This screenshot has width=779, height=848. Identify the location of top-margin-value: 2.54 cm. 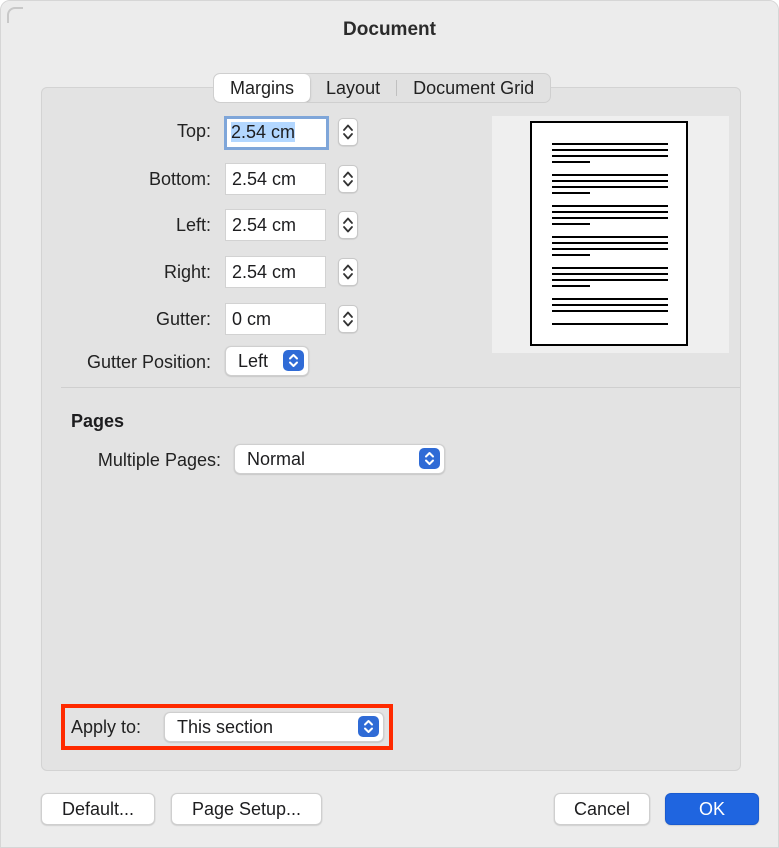
(263, 132).